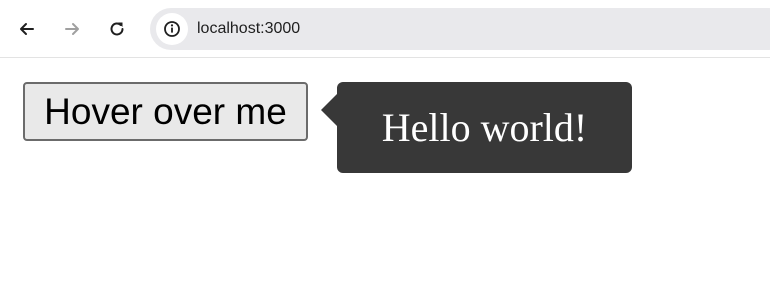 This screenshot has height=302, width=770. I want to click on hover-button: Hover over me, so click(165, 111).